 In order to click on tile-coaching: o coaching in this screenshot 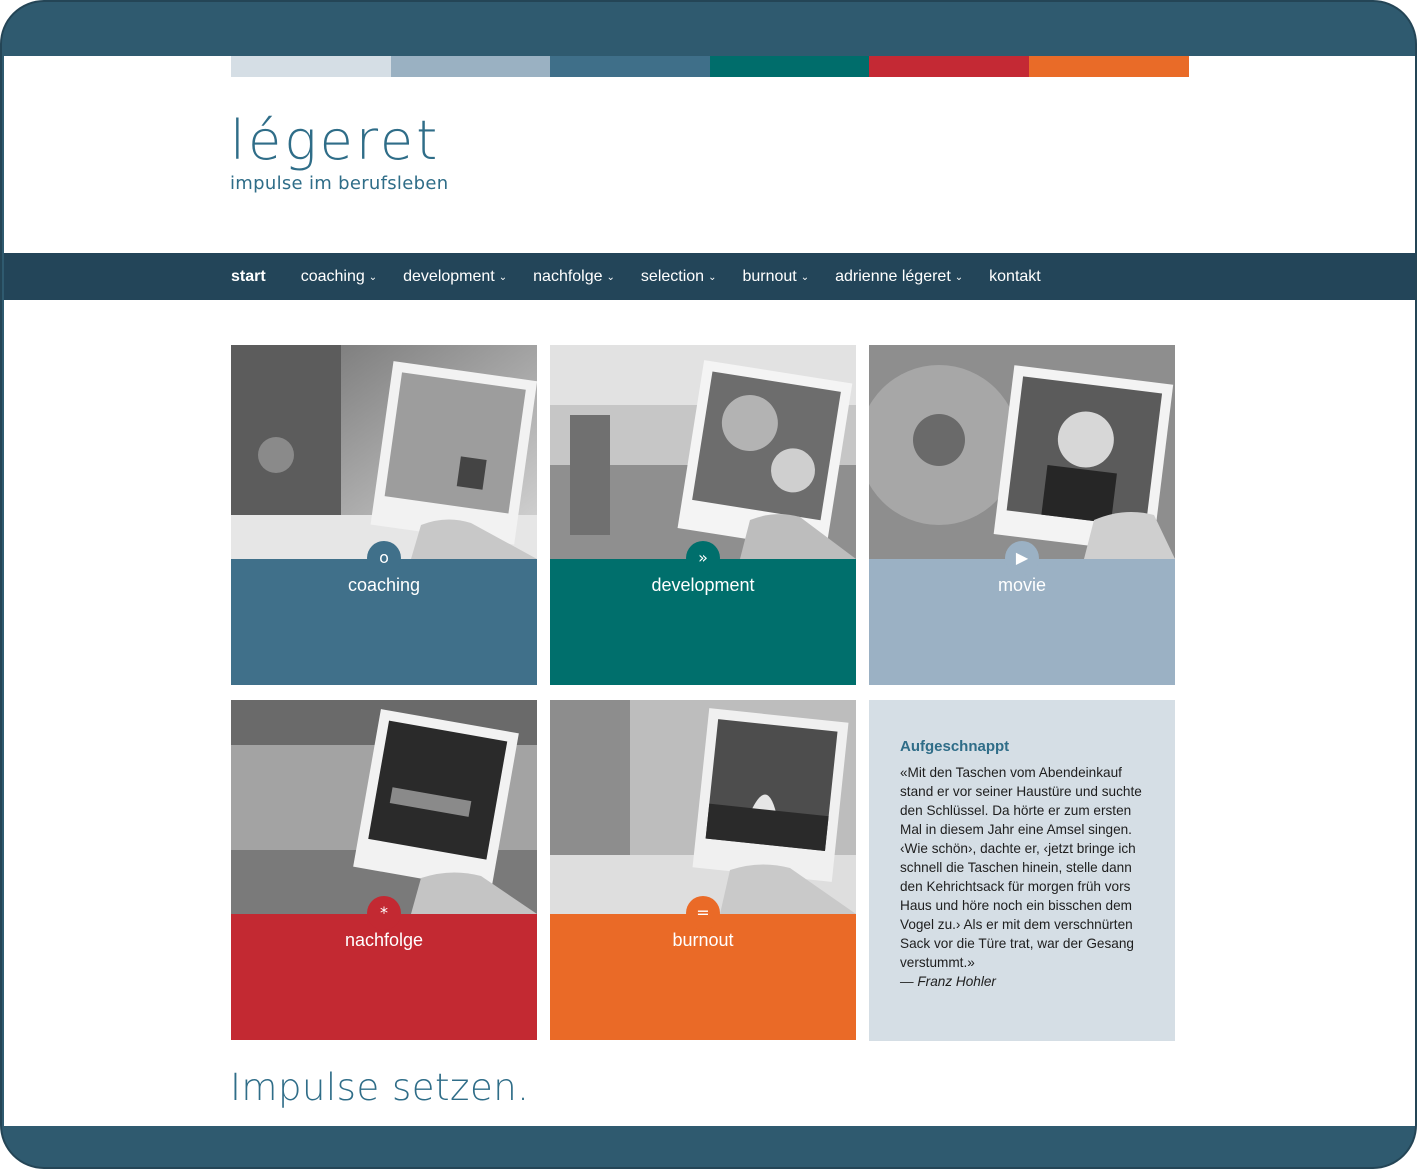, I will do `click(384, 515)`.